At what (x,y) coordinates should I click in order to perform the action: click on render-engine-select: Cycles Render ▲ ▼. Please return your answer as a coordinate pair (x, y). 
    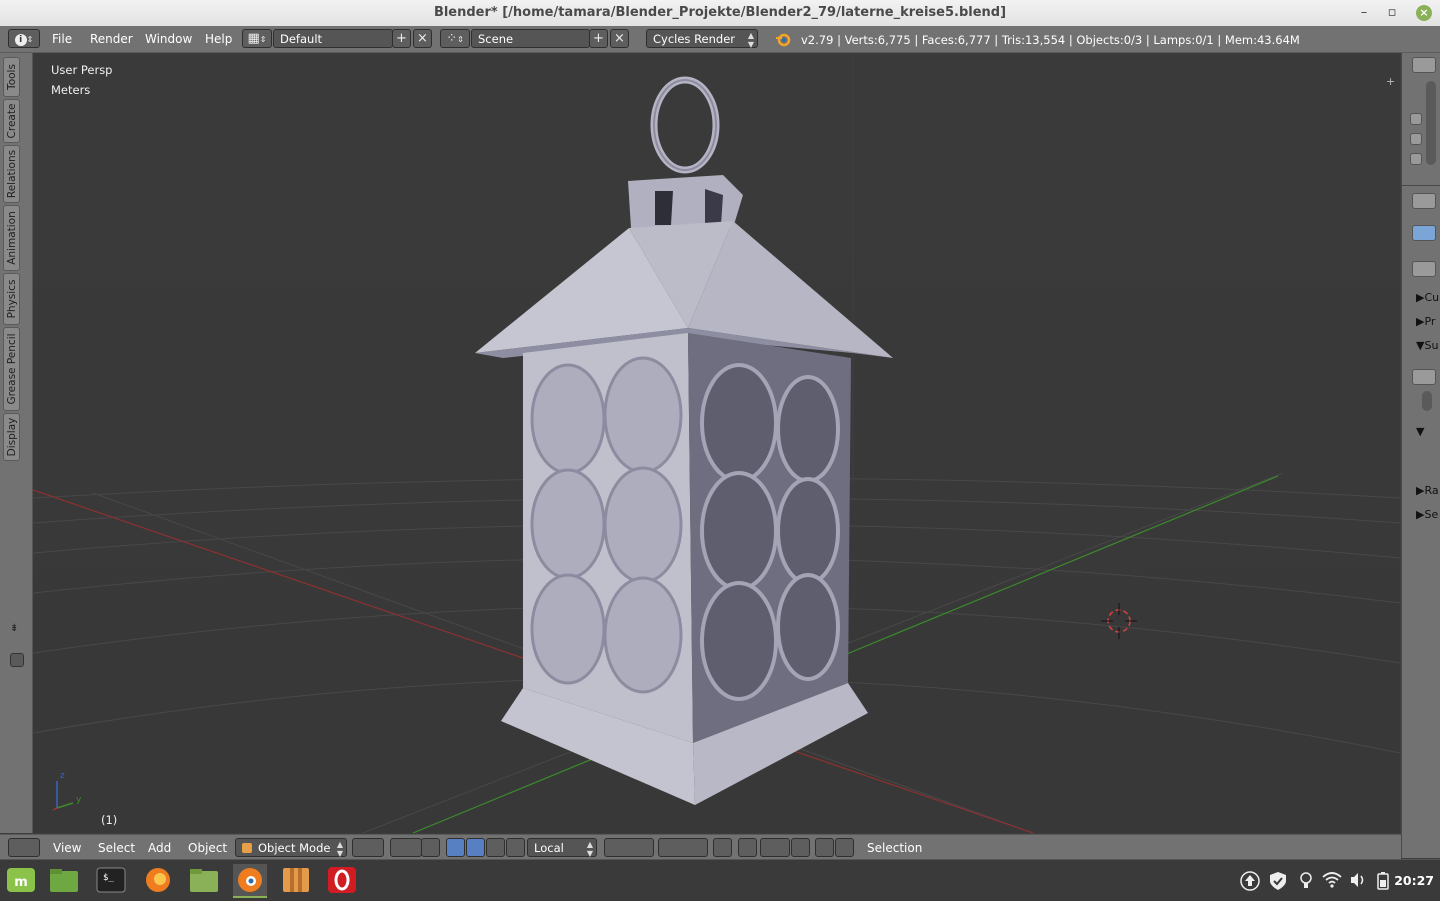
    Looking at the image, I should click on (702, 39).